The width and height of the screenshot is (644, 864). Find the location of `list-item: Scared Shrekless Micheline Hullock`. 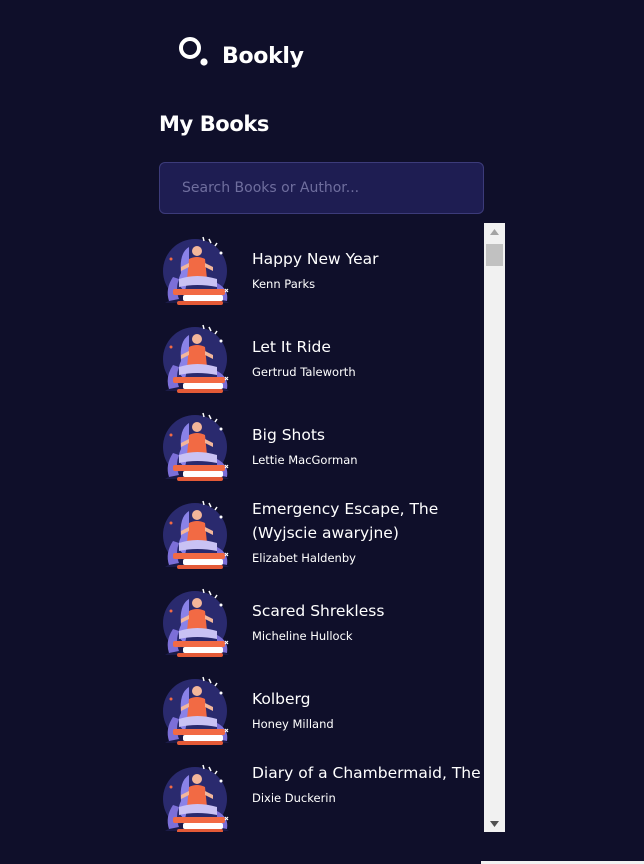

list-item: Scared Shrekless Micheline Hullock is located at coordinates (321, 621).